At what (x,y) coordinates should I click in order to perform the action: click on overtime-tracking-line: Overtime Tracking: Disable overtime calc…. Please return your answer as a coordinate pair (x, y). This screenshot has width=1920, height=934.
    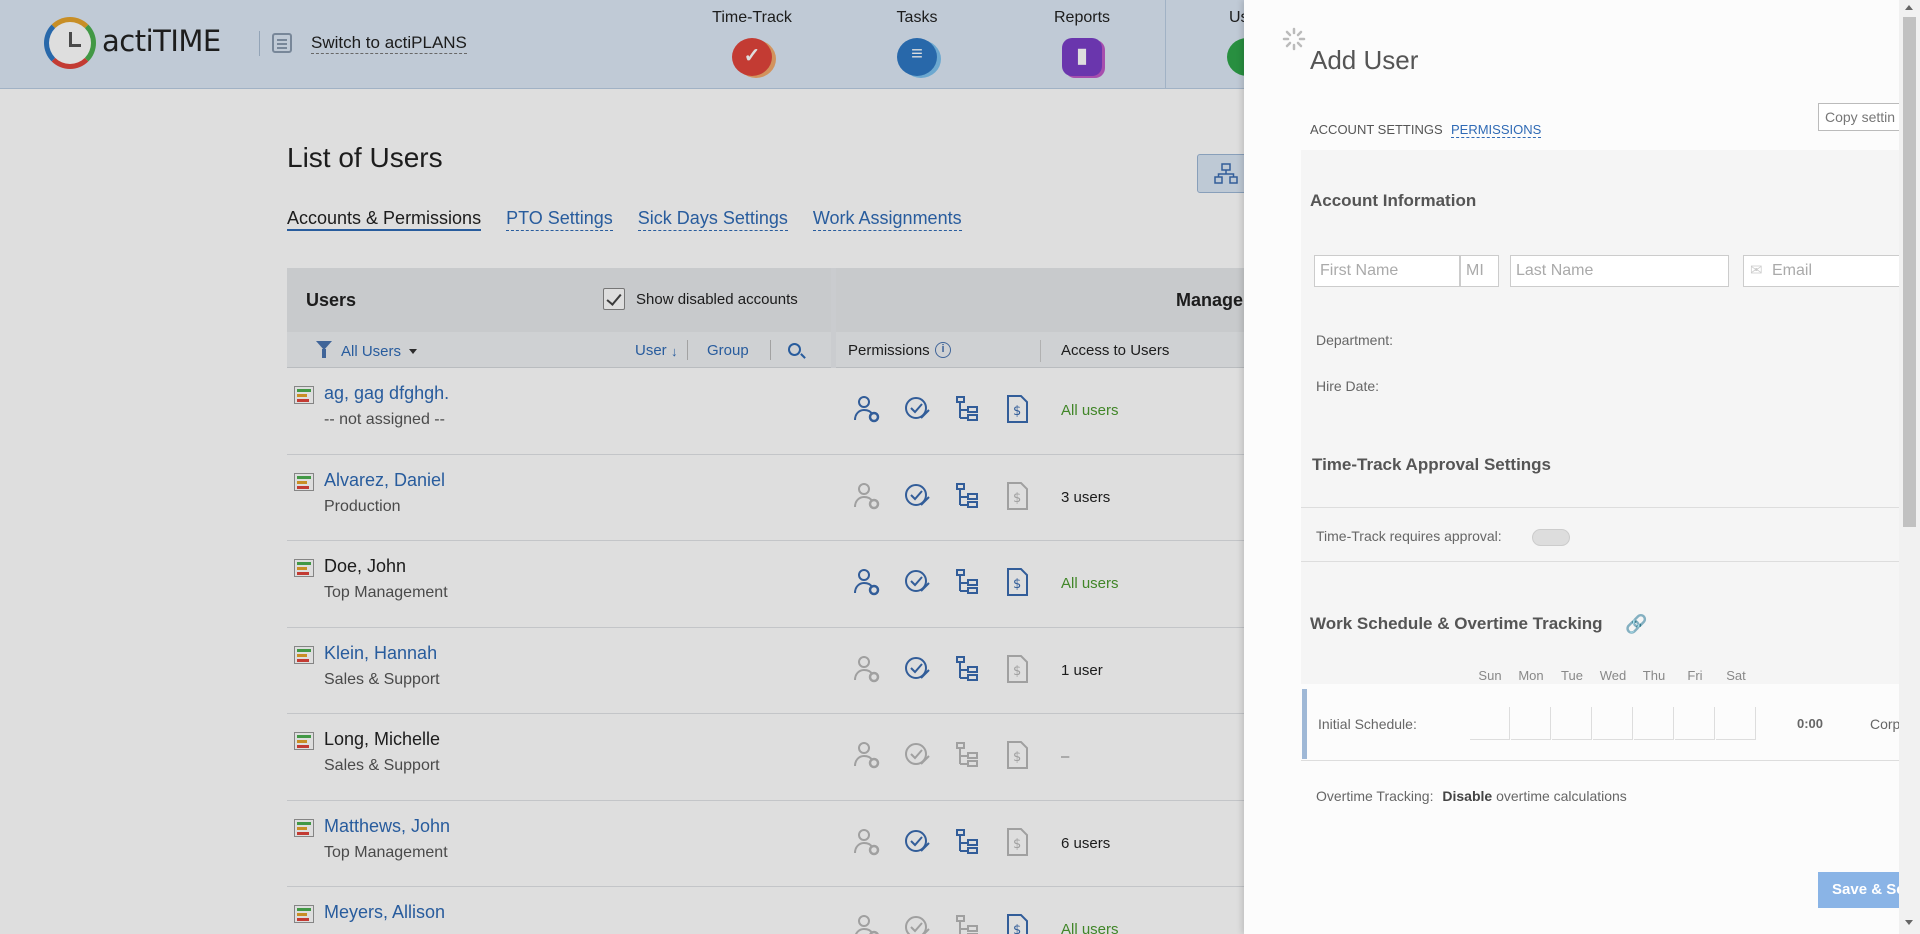
    Looking at the image, I should click on (1471, 796).